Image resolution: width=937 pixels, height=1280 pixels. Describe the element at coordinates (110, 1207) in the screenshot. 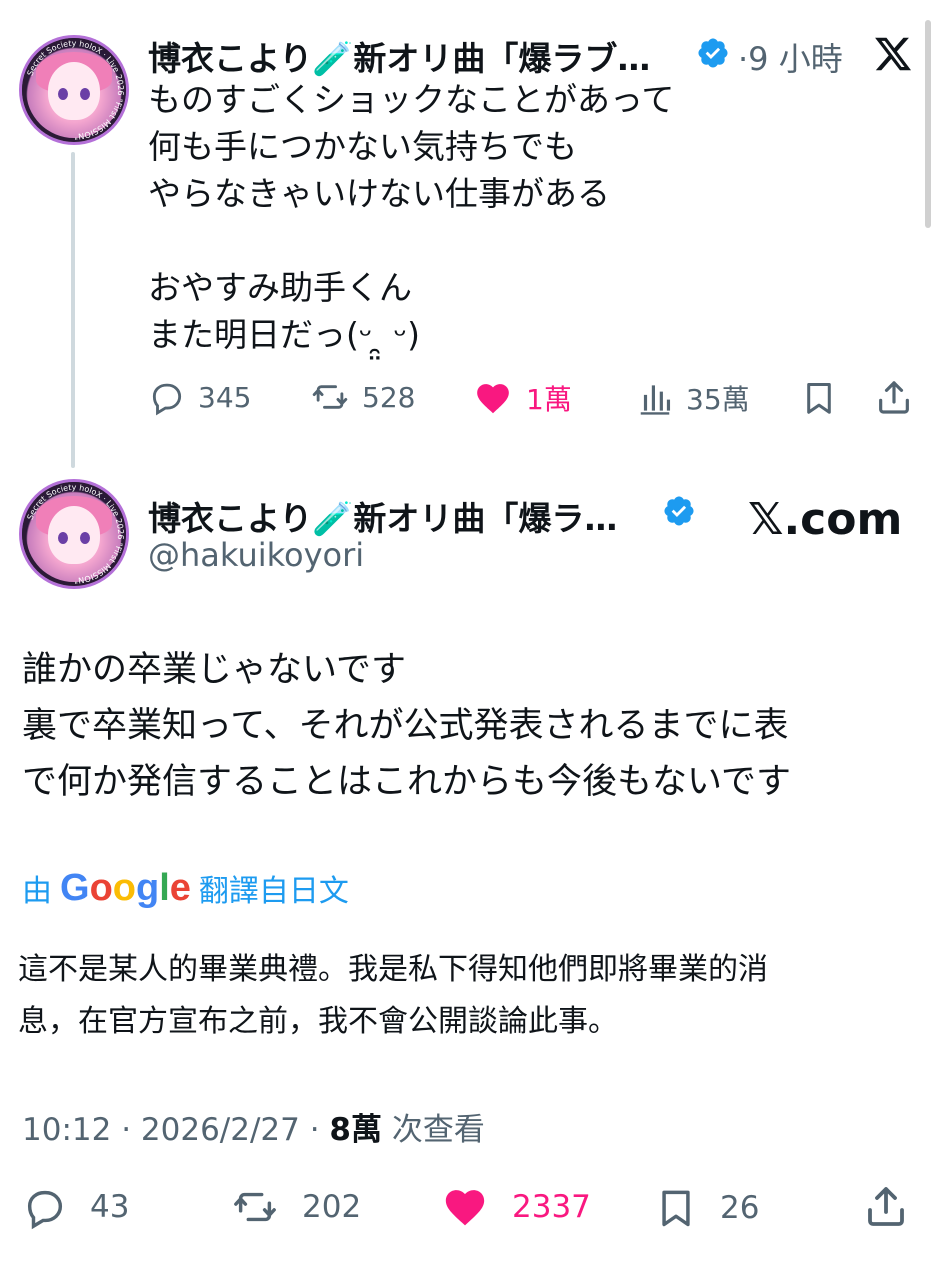

I see `reply-count: 43` at that location.